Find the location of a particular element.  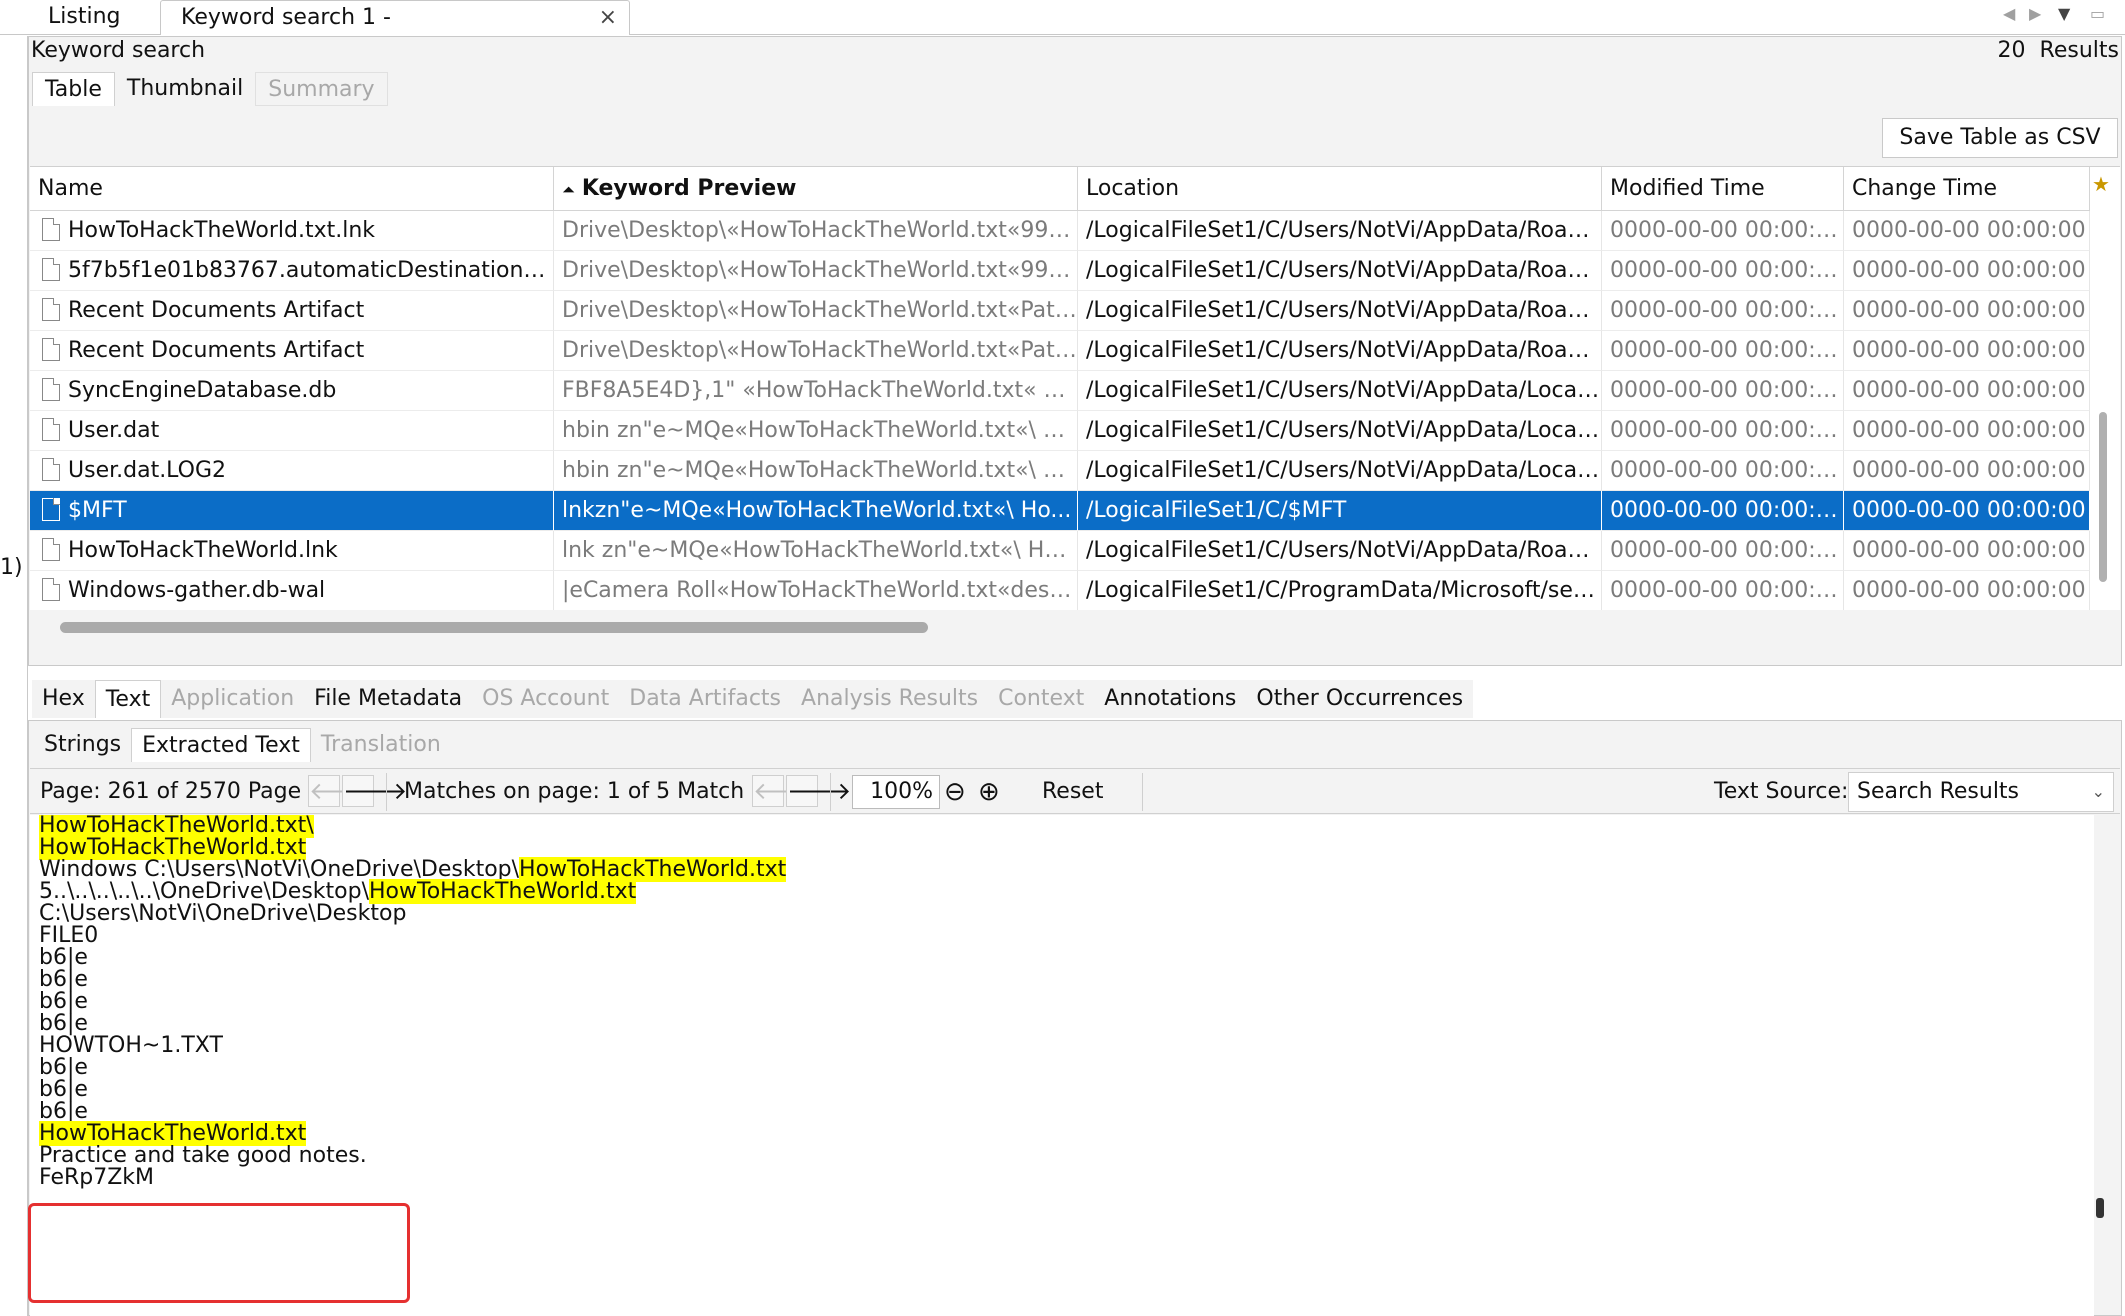

tab-summary: Summary is located at coordinates (321, 89).